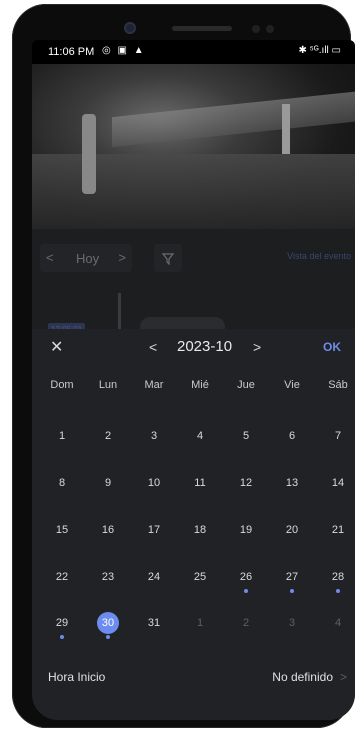 The image size is (363, 732). I want to click on calendar-day: 15, so click(62, 531).